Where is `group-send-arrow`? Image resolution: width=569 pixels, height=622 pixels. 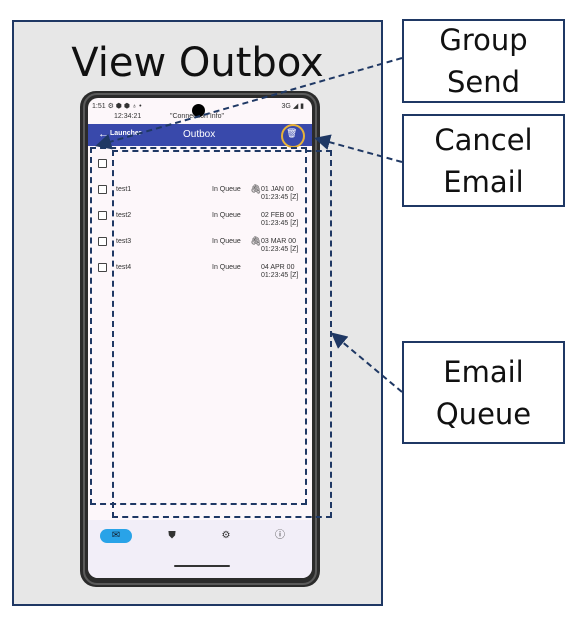
group-send-arrow is located at coordinates (249, 103).